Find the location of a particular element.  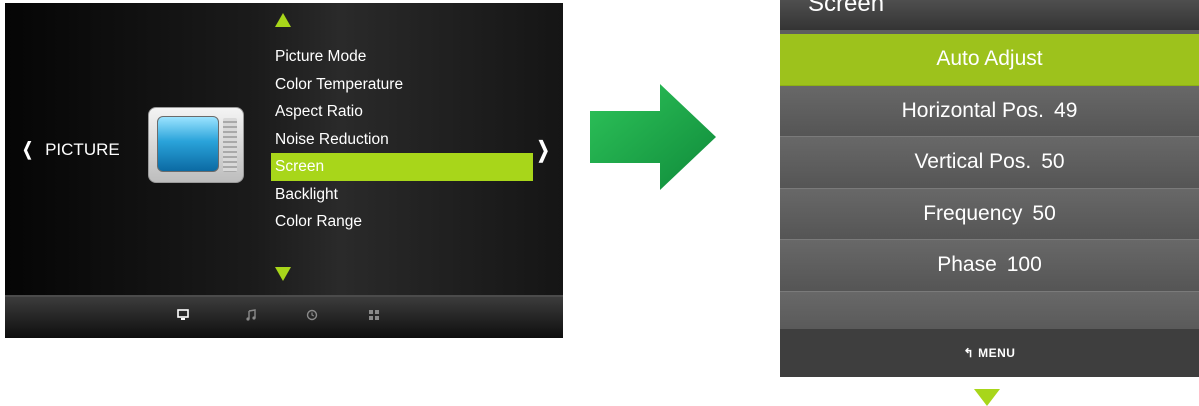

menu-item-backlight: Backlight is located at coordinates (402, 195).